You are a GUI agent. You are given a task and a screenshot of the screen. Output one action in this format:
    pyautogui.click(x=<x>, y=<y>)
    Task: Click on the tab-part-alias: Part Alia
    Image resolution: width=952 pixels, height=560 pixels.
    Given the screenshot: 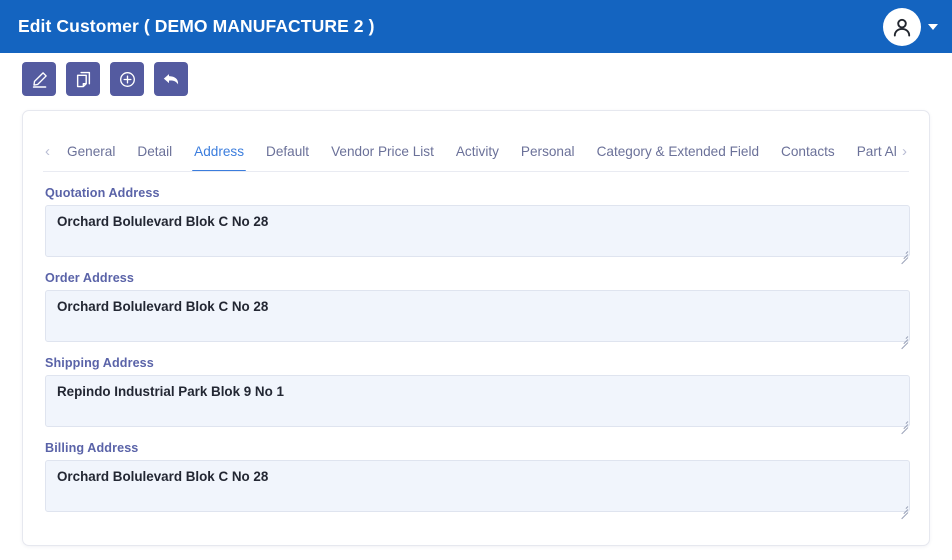 What is the action you would take?
    pyautogui.click(x=871, y=157)
    